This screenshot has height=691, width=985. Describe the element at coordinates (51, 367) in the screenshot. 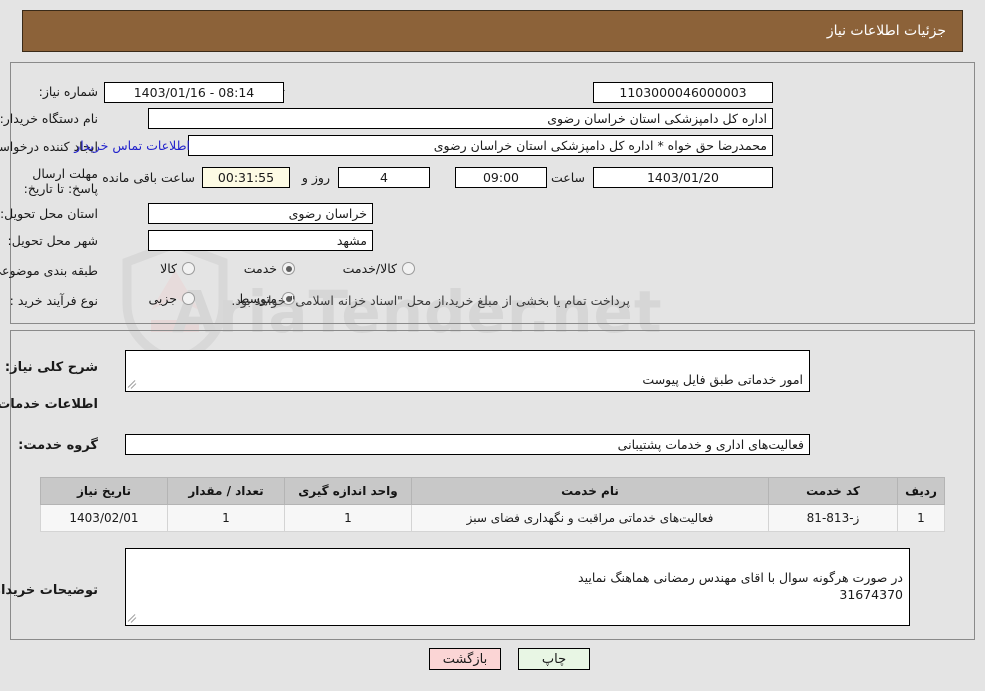

I see `general-desc-label: شرح کلی نیاز:` at that location.